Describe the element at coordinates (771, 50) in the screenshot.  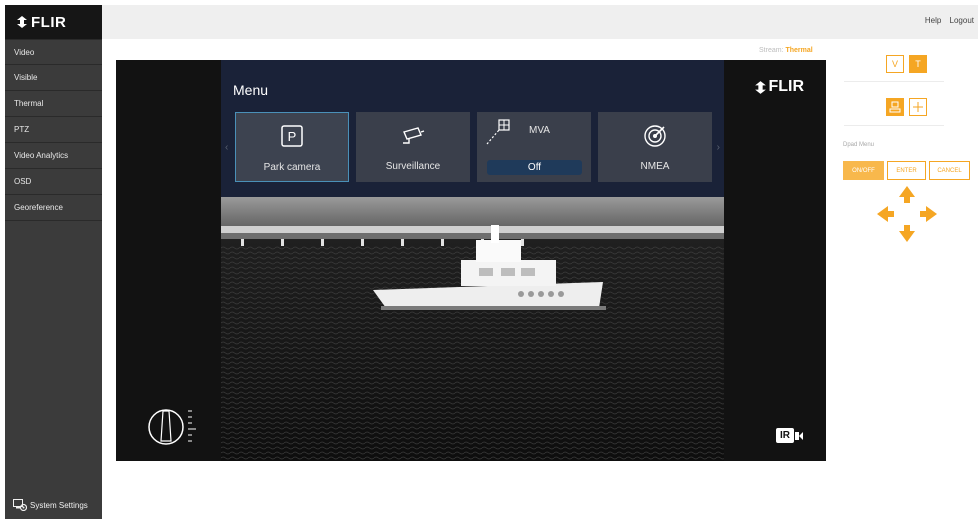
I see `stream-label: Stream:` at that location.